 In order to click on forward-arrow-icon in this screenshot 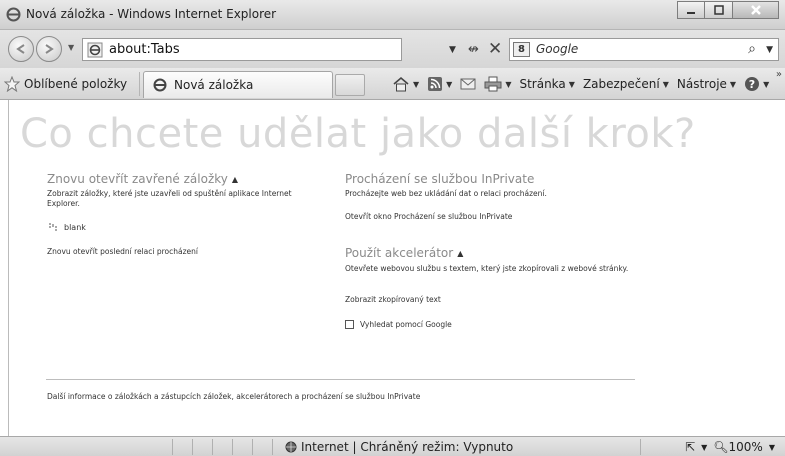, I will do `click(49, 49)`.